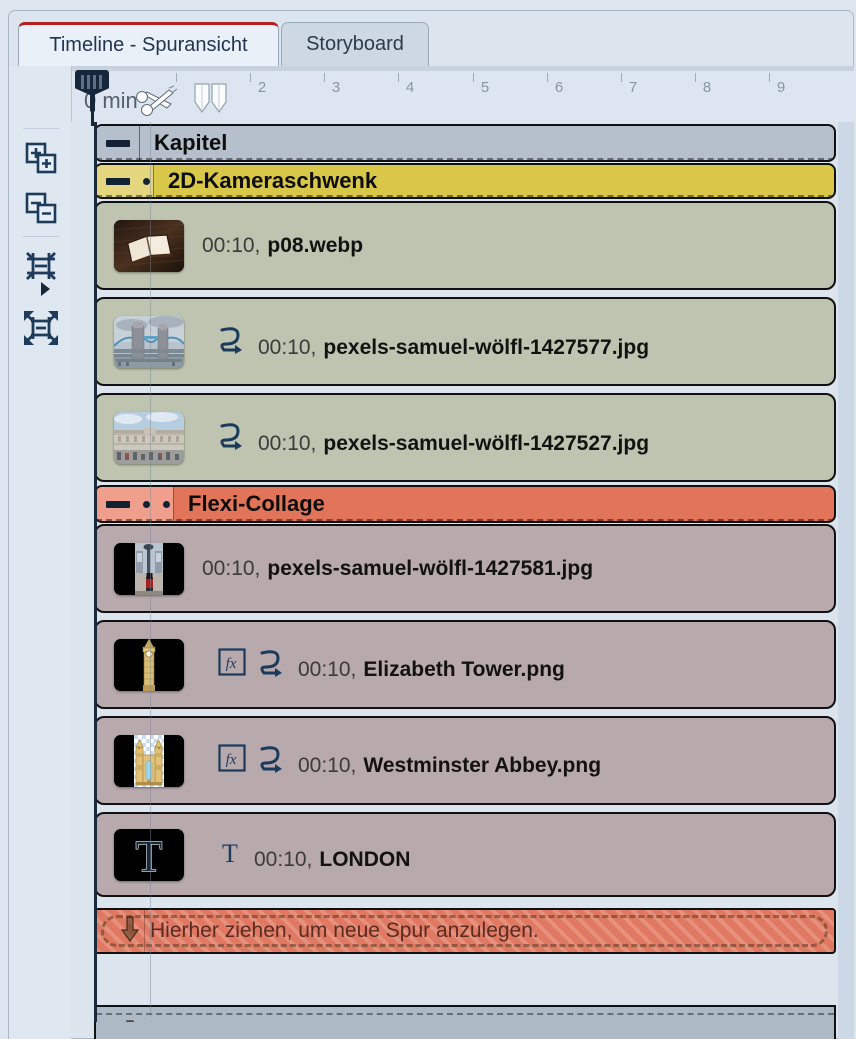 This screenshot has height=1039, width=856. I want to click on clip-filename: LONDON, so click(365, 859).